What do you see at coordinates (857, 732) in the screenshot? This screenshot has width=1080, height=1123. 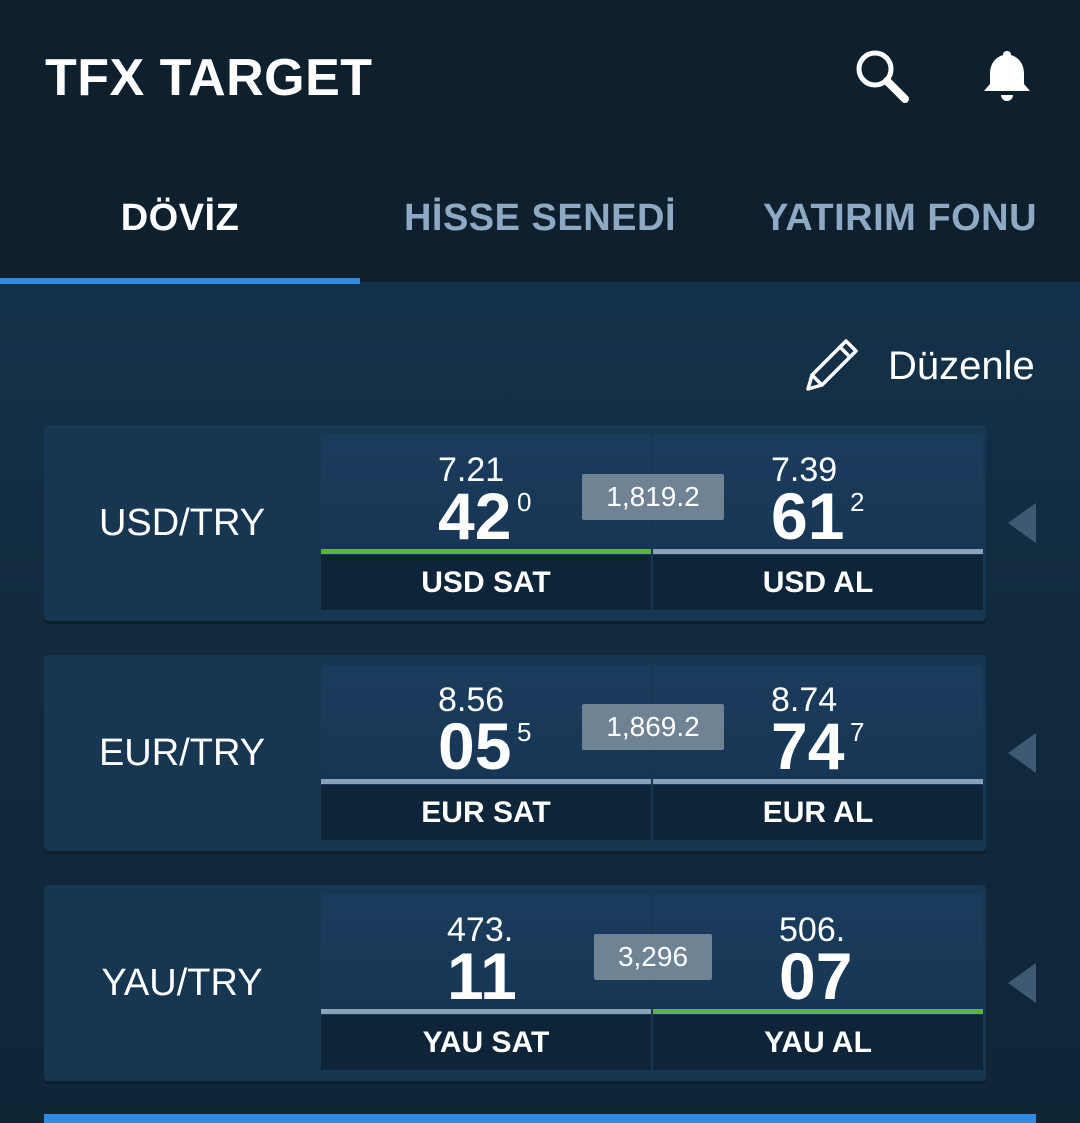 I see `price-pip: 7` at bounding box center [857, 732].